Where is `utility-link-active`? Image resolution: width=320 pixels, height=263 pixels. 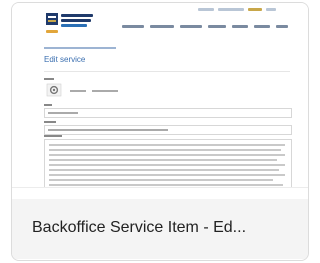 utility-link-active is located at coordinates (255, 9).